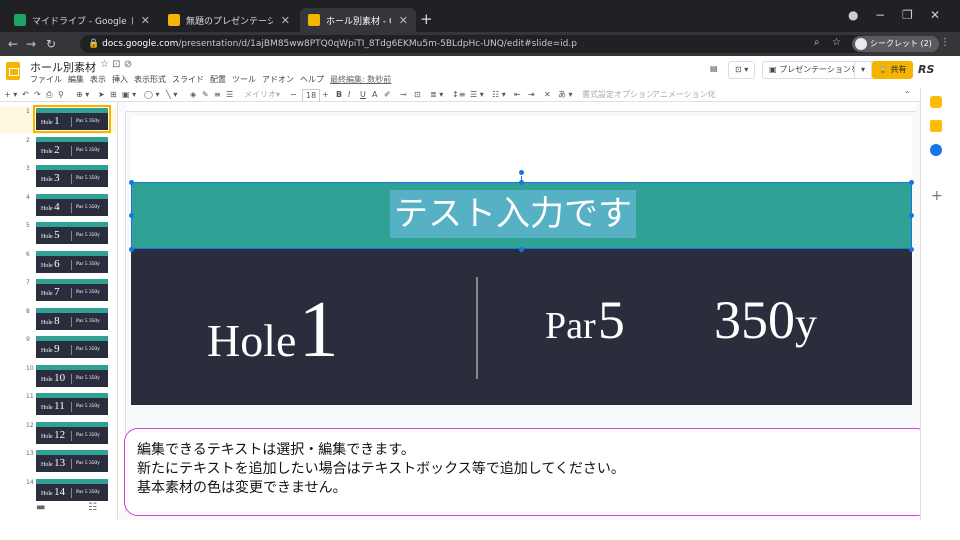  Describe the element at coordinates (113, 95) in the screenshot. I see `textbox-icon: ⊞` at that location.